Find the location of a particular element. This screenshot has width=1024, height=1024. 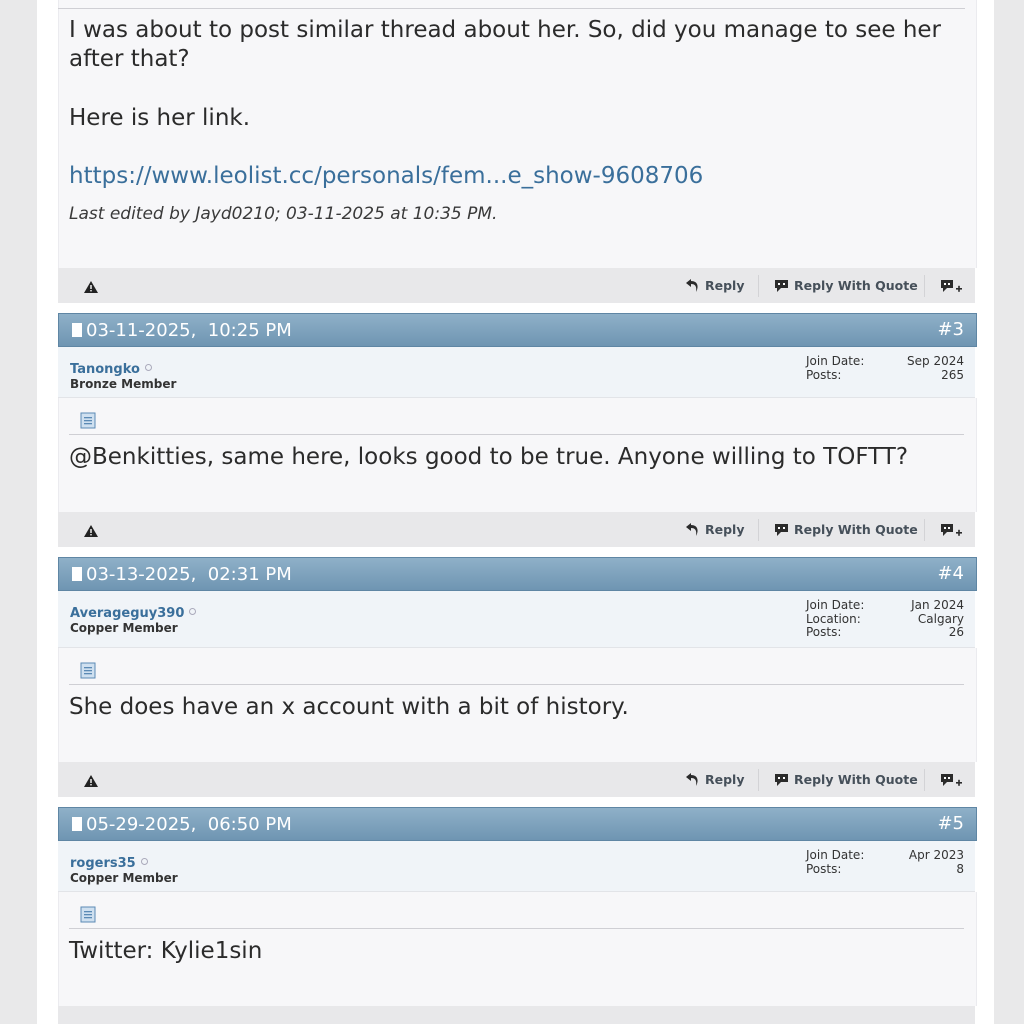

username-link: Averageguy390 is located at coordinates (133, 613).